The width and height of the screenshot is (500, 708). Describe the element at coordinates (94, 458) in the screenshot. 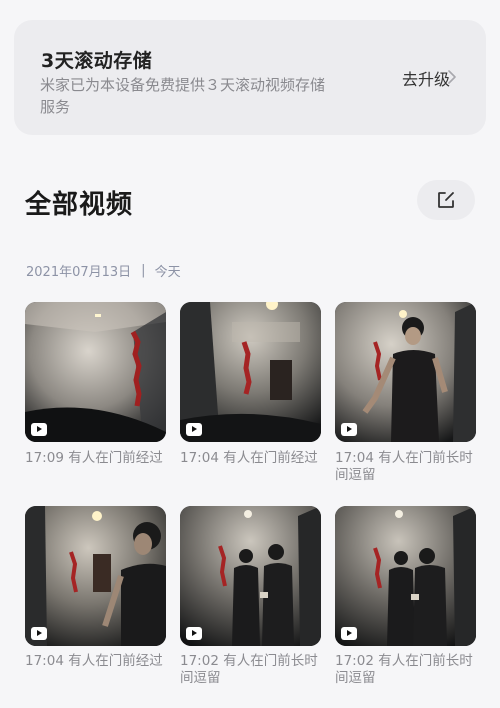

I see `video-caption: 17:09 有人在门前经过` at that location.